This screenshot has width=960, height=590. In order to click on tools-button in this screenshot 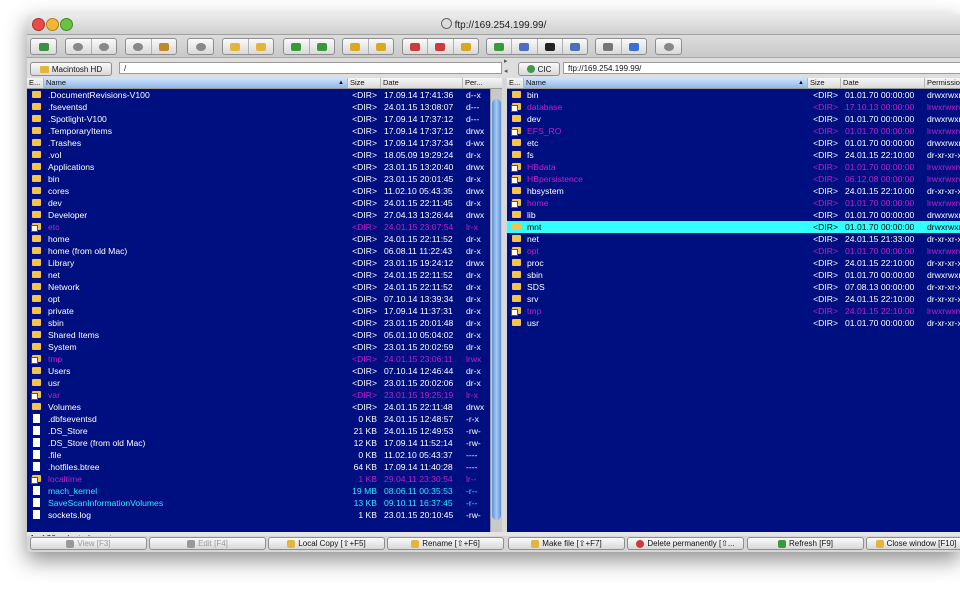, I will do `click(609, 46)`.